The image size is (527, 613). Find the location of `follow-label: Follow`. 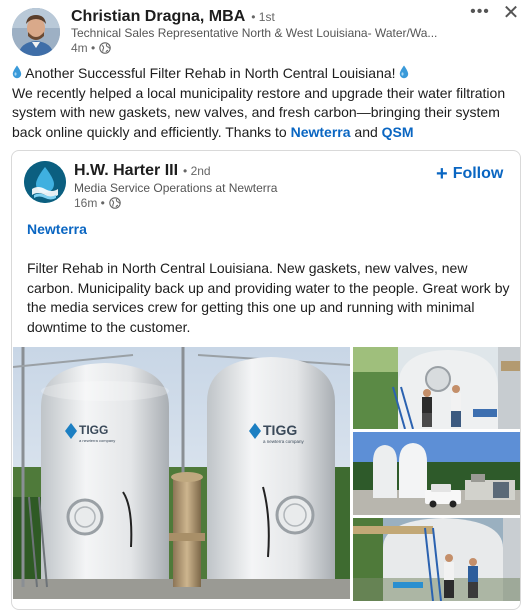

follow-label: Follow is located at coordinates (478, 173).